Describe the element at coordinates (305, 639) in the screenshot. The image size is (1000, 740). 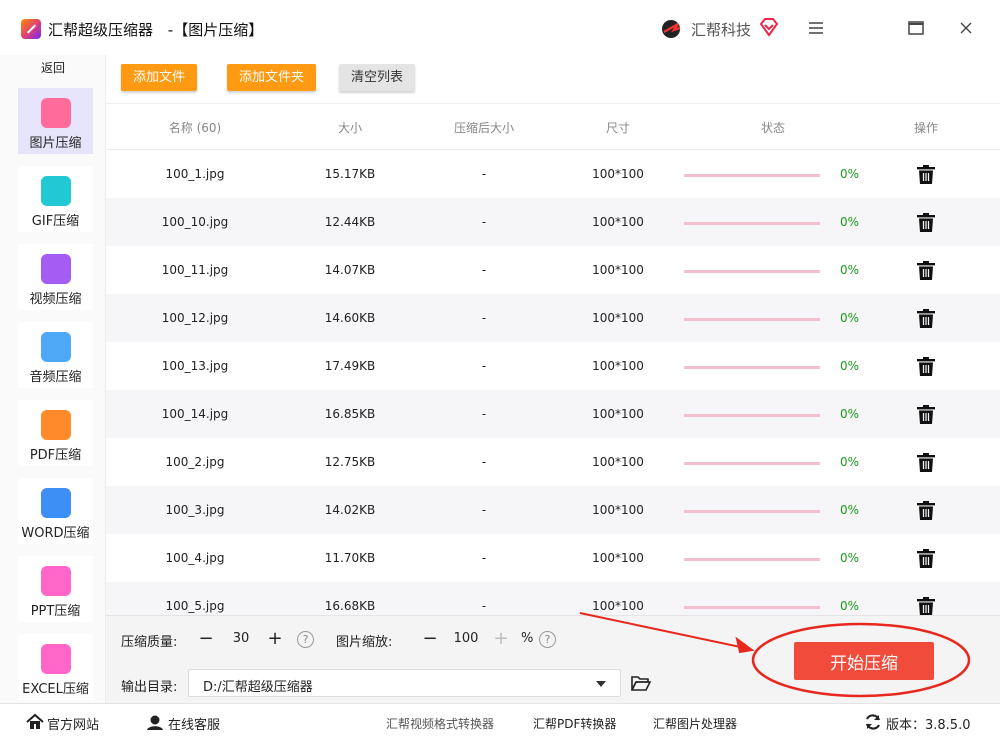
I see `quality-help-icon: ?` at that location.